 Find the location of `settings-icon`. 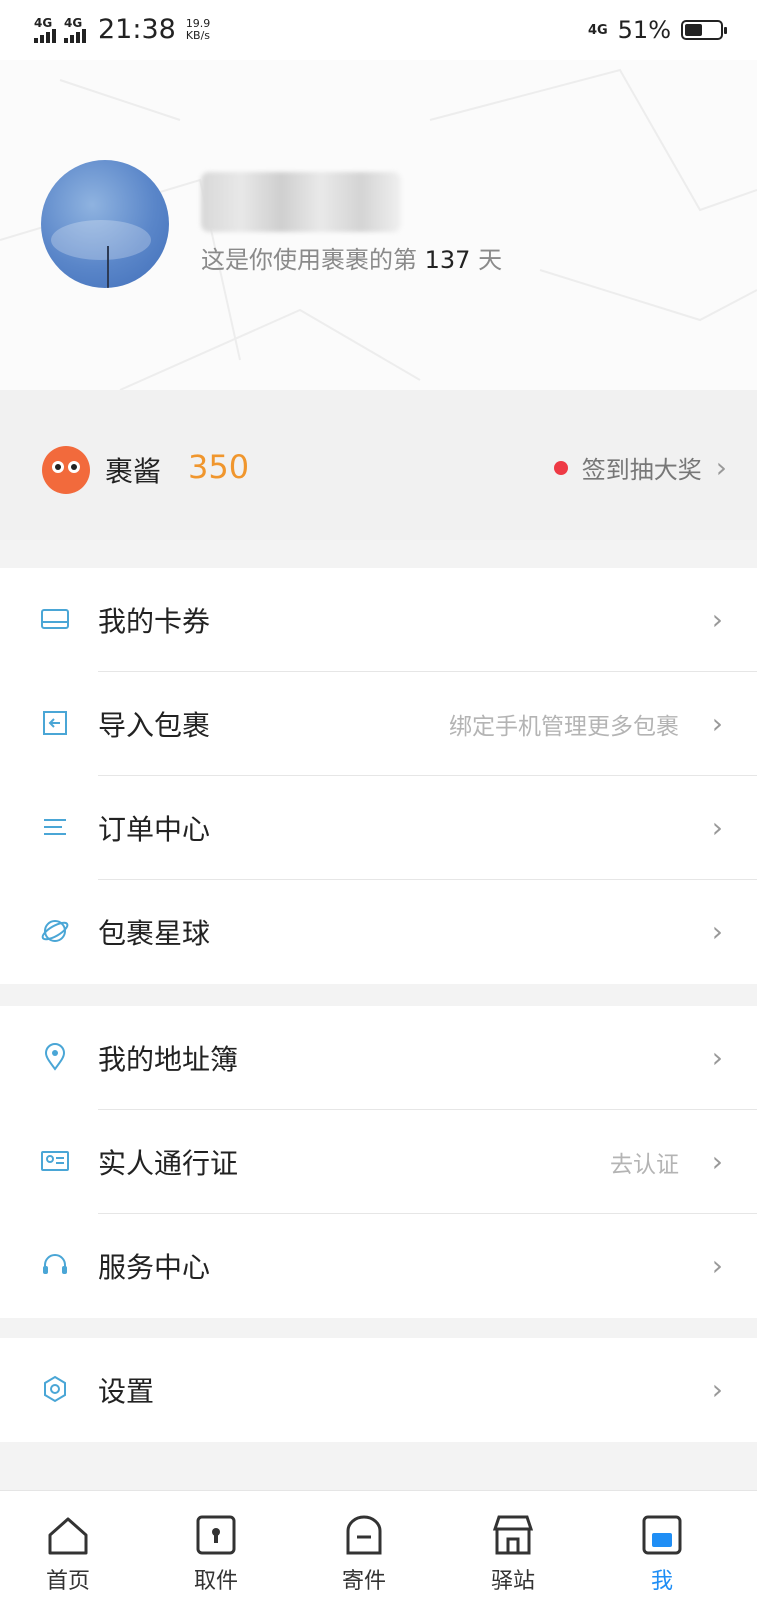

settings-icon is located at coordinates (55, 1389).